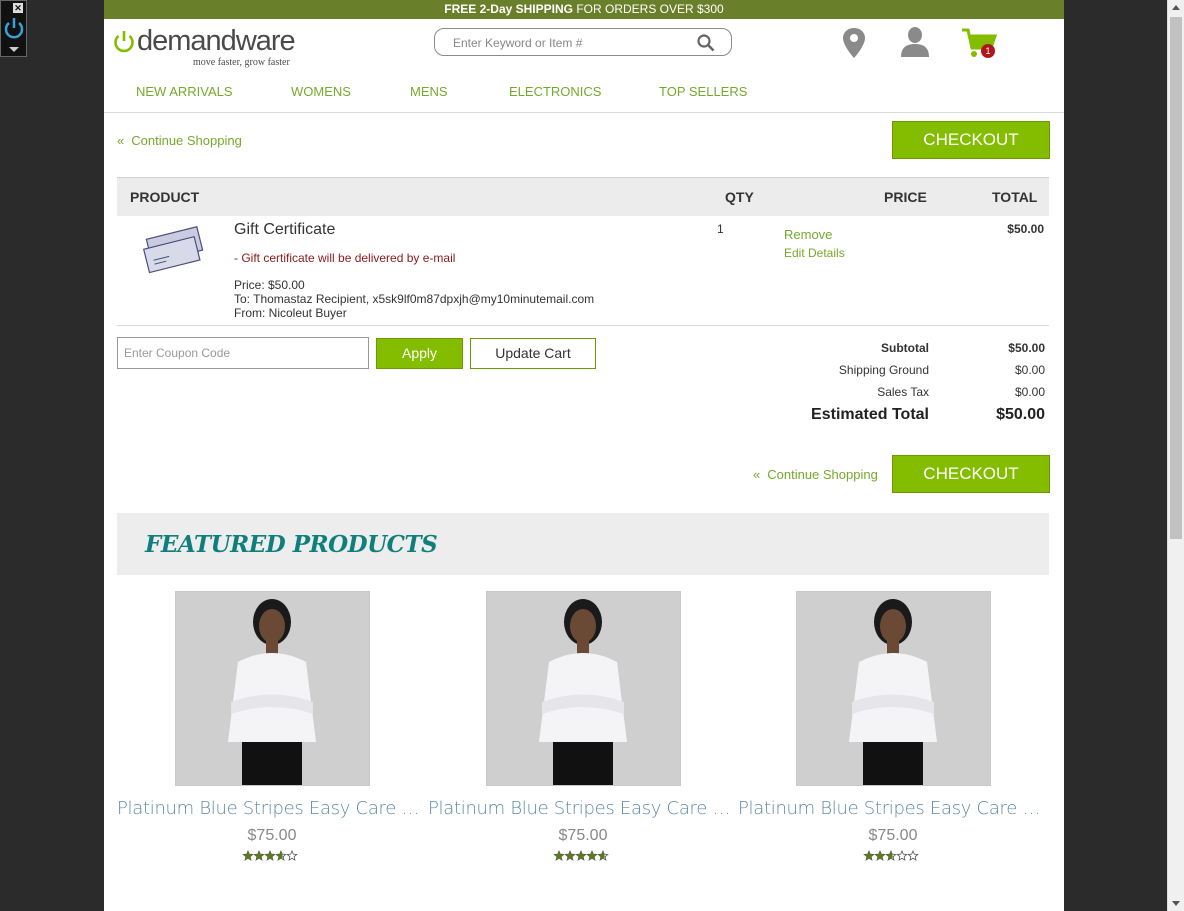 This screenshot has height=911, width=1184. What do you see at coordinates (1176, 903) in the screenshot?
I see `scroll-down-icon` at bounding box center [1176, 903].